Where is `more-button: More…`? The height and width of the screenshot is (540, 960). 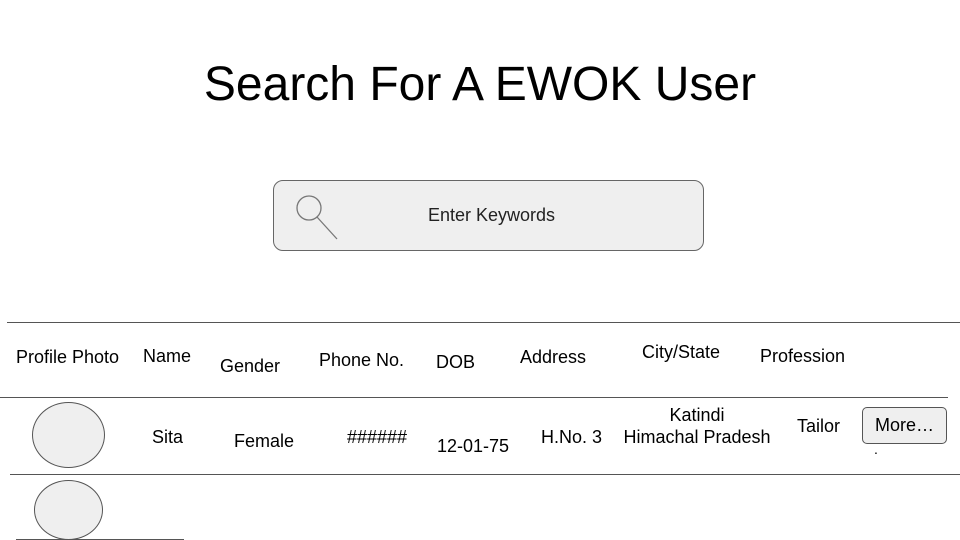
more-button: More… is located at coordinates (904, 425).